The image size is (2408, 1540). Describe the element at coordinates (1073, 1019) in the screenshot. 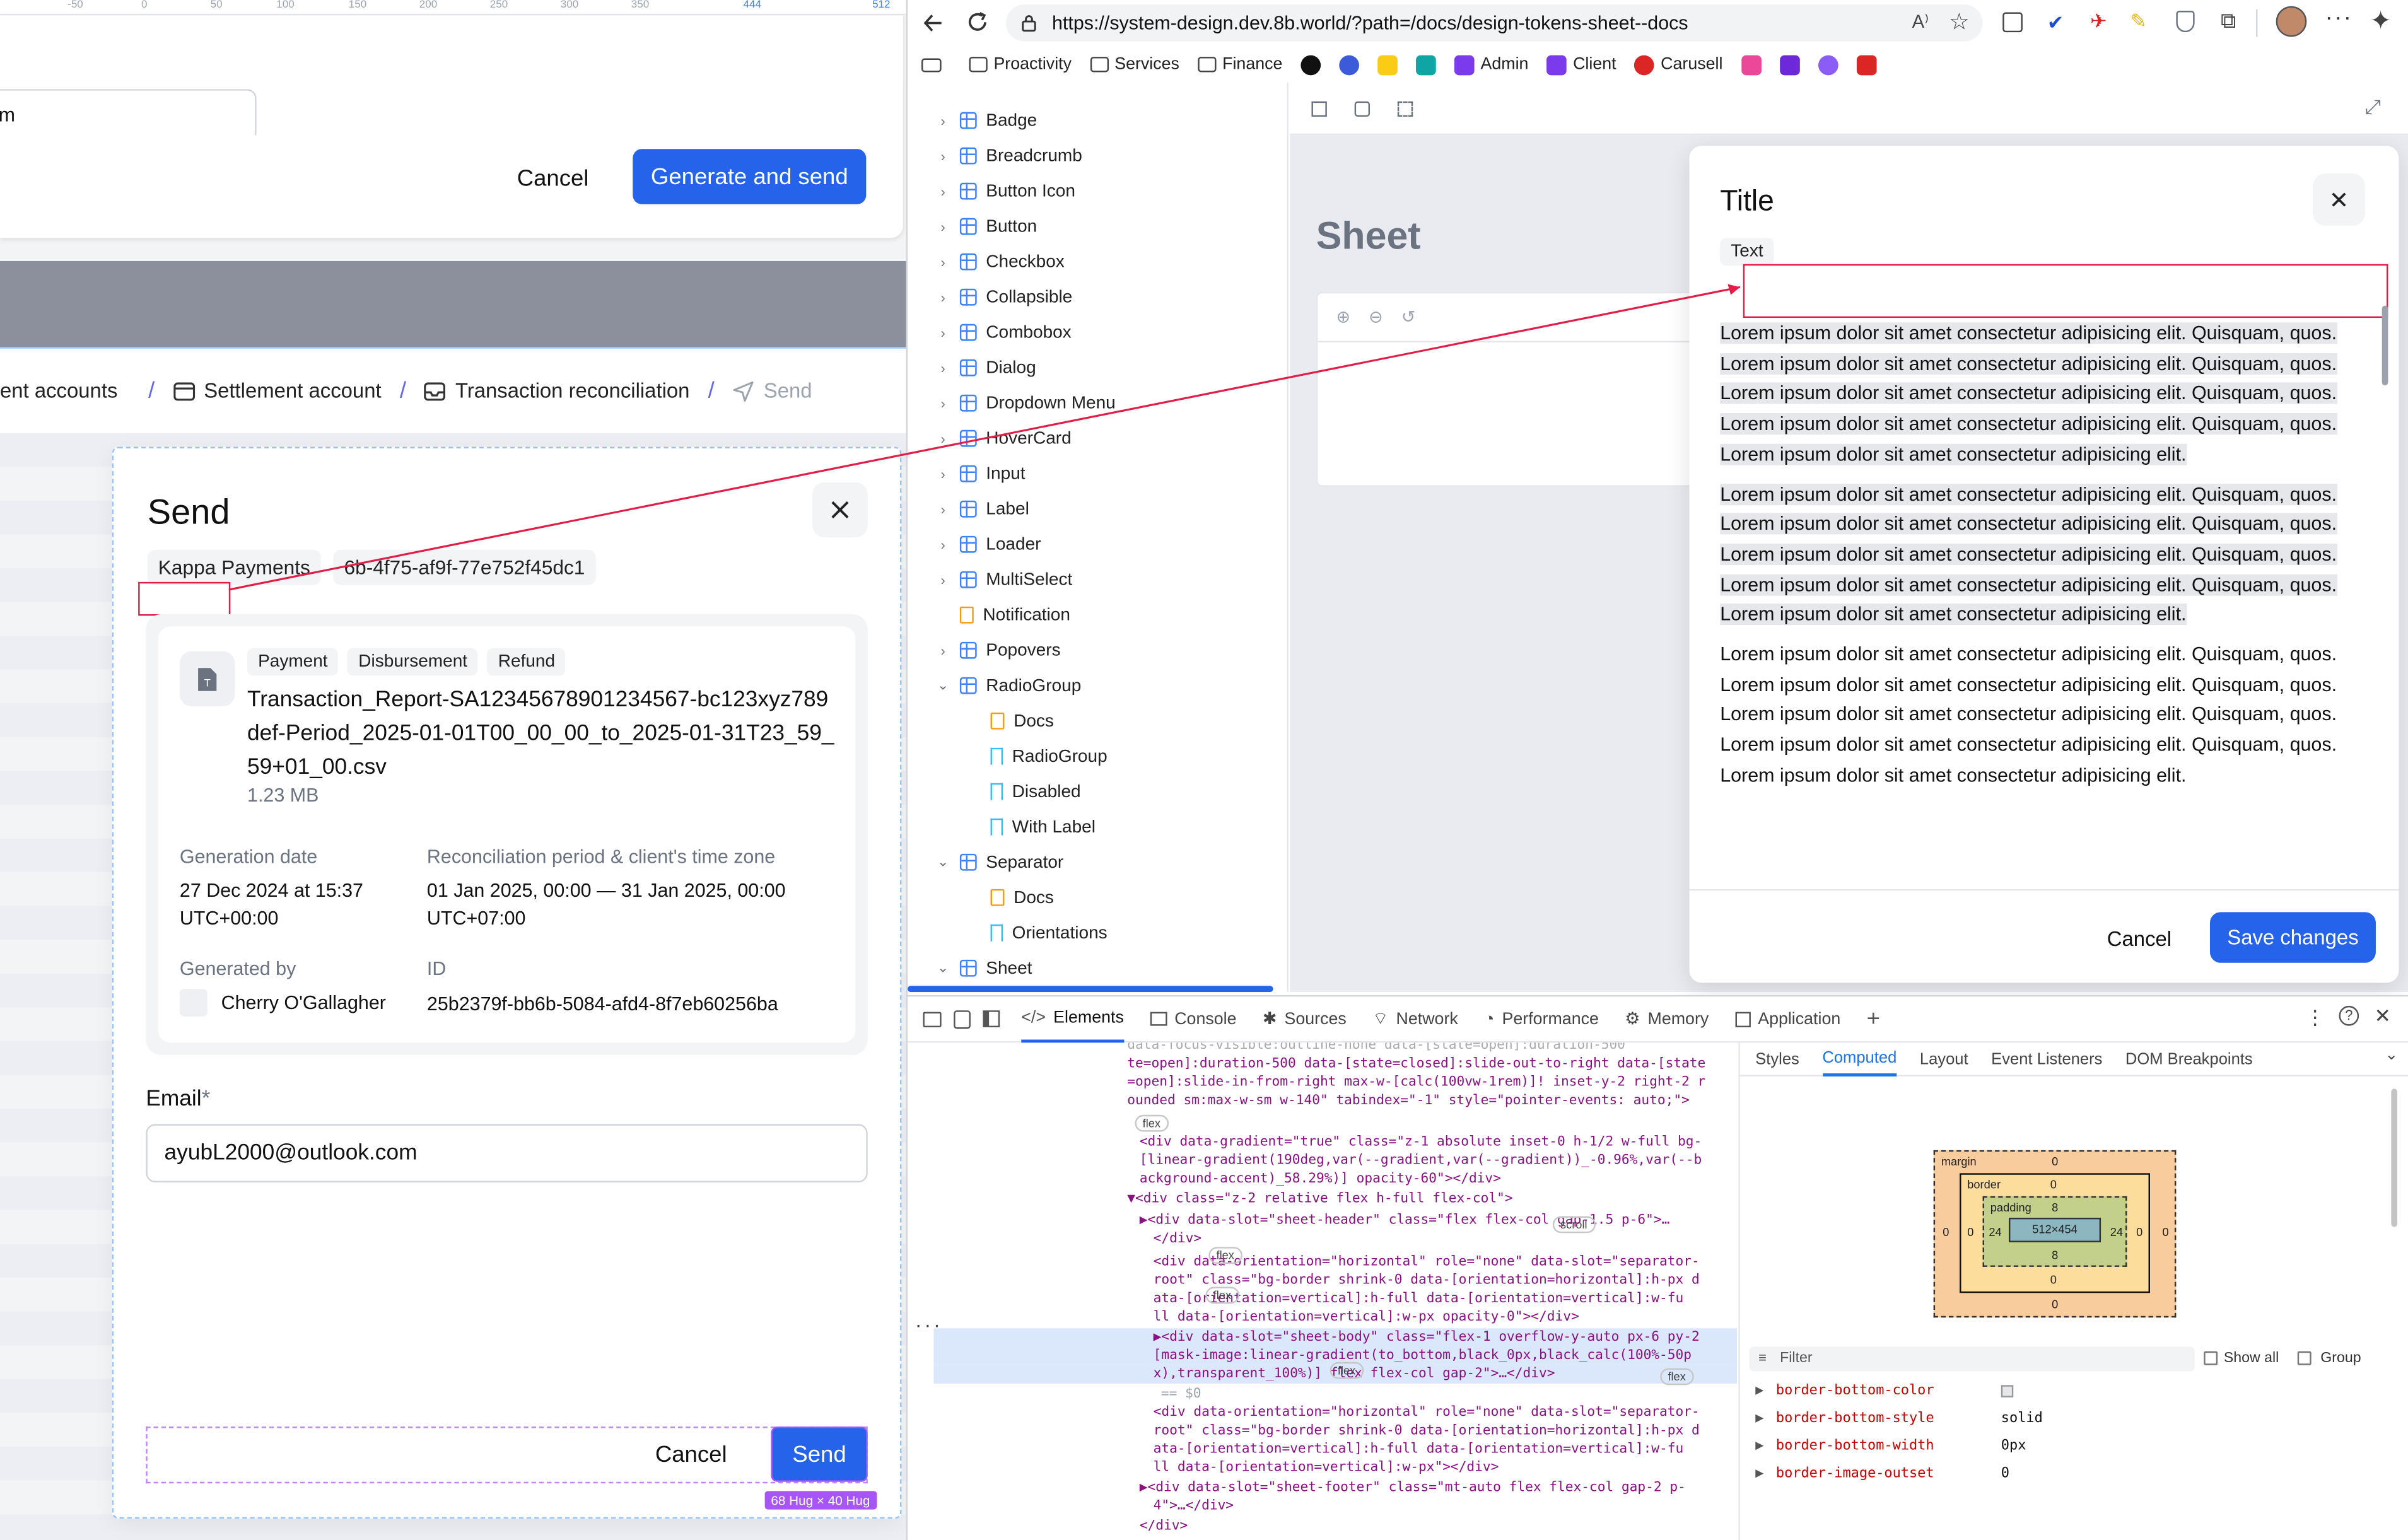

I see `tab-elements: </> Elements` at that location.